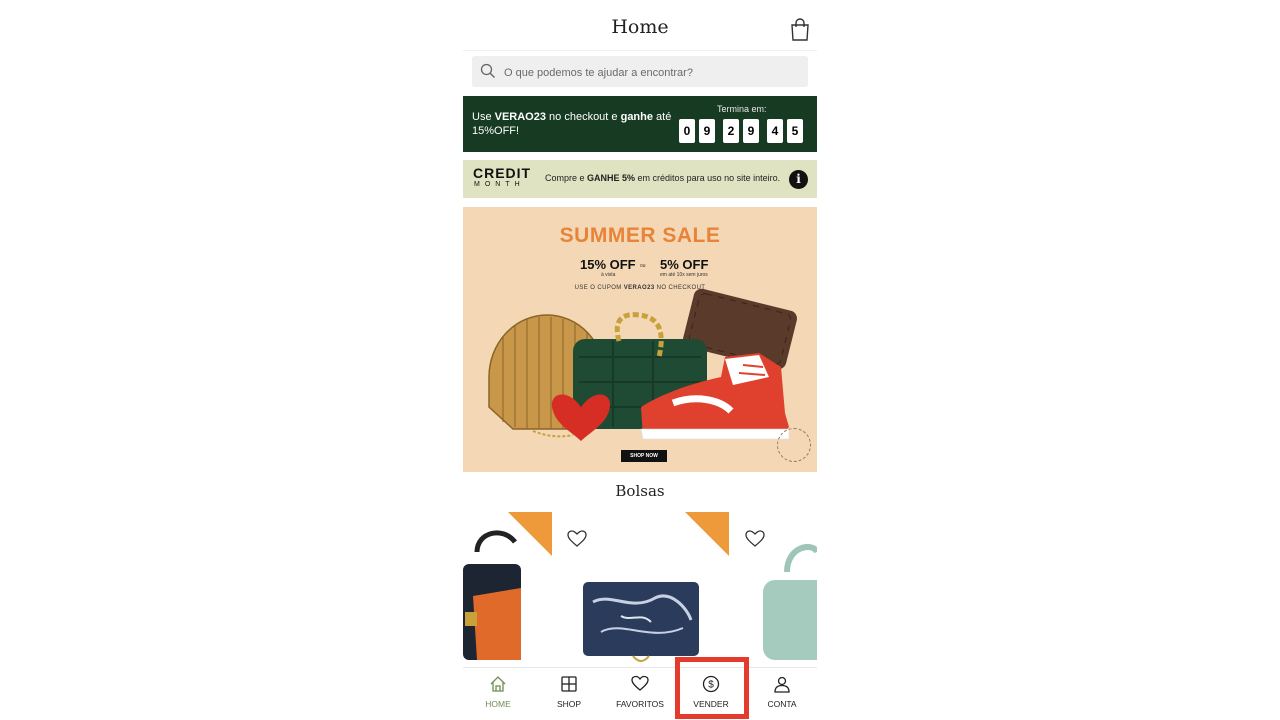  What do you see at coordinates (742, 109) in the screenshot?
I see `ends-label: Termina em:` at bounding box center [742, 109].